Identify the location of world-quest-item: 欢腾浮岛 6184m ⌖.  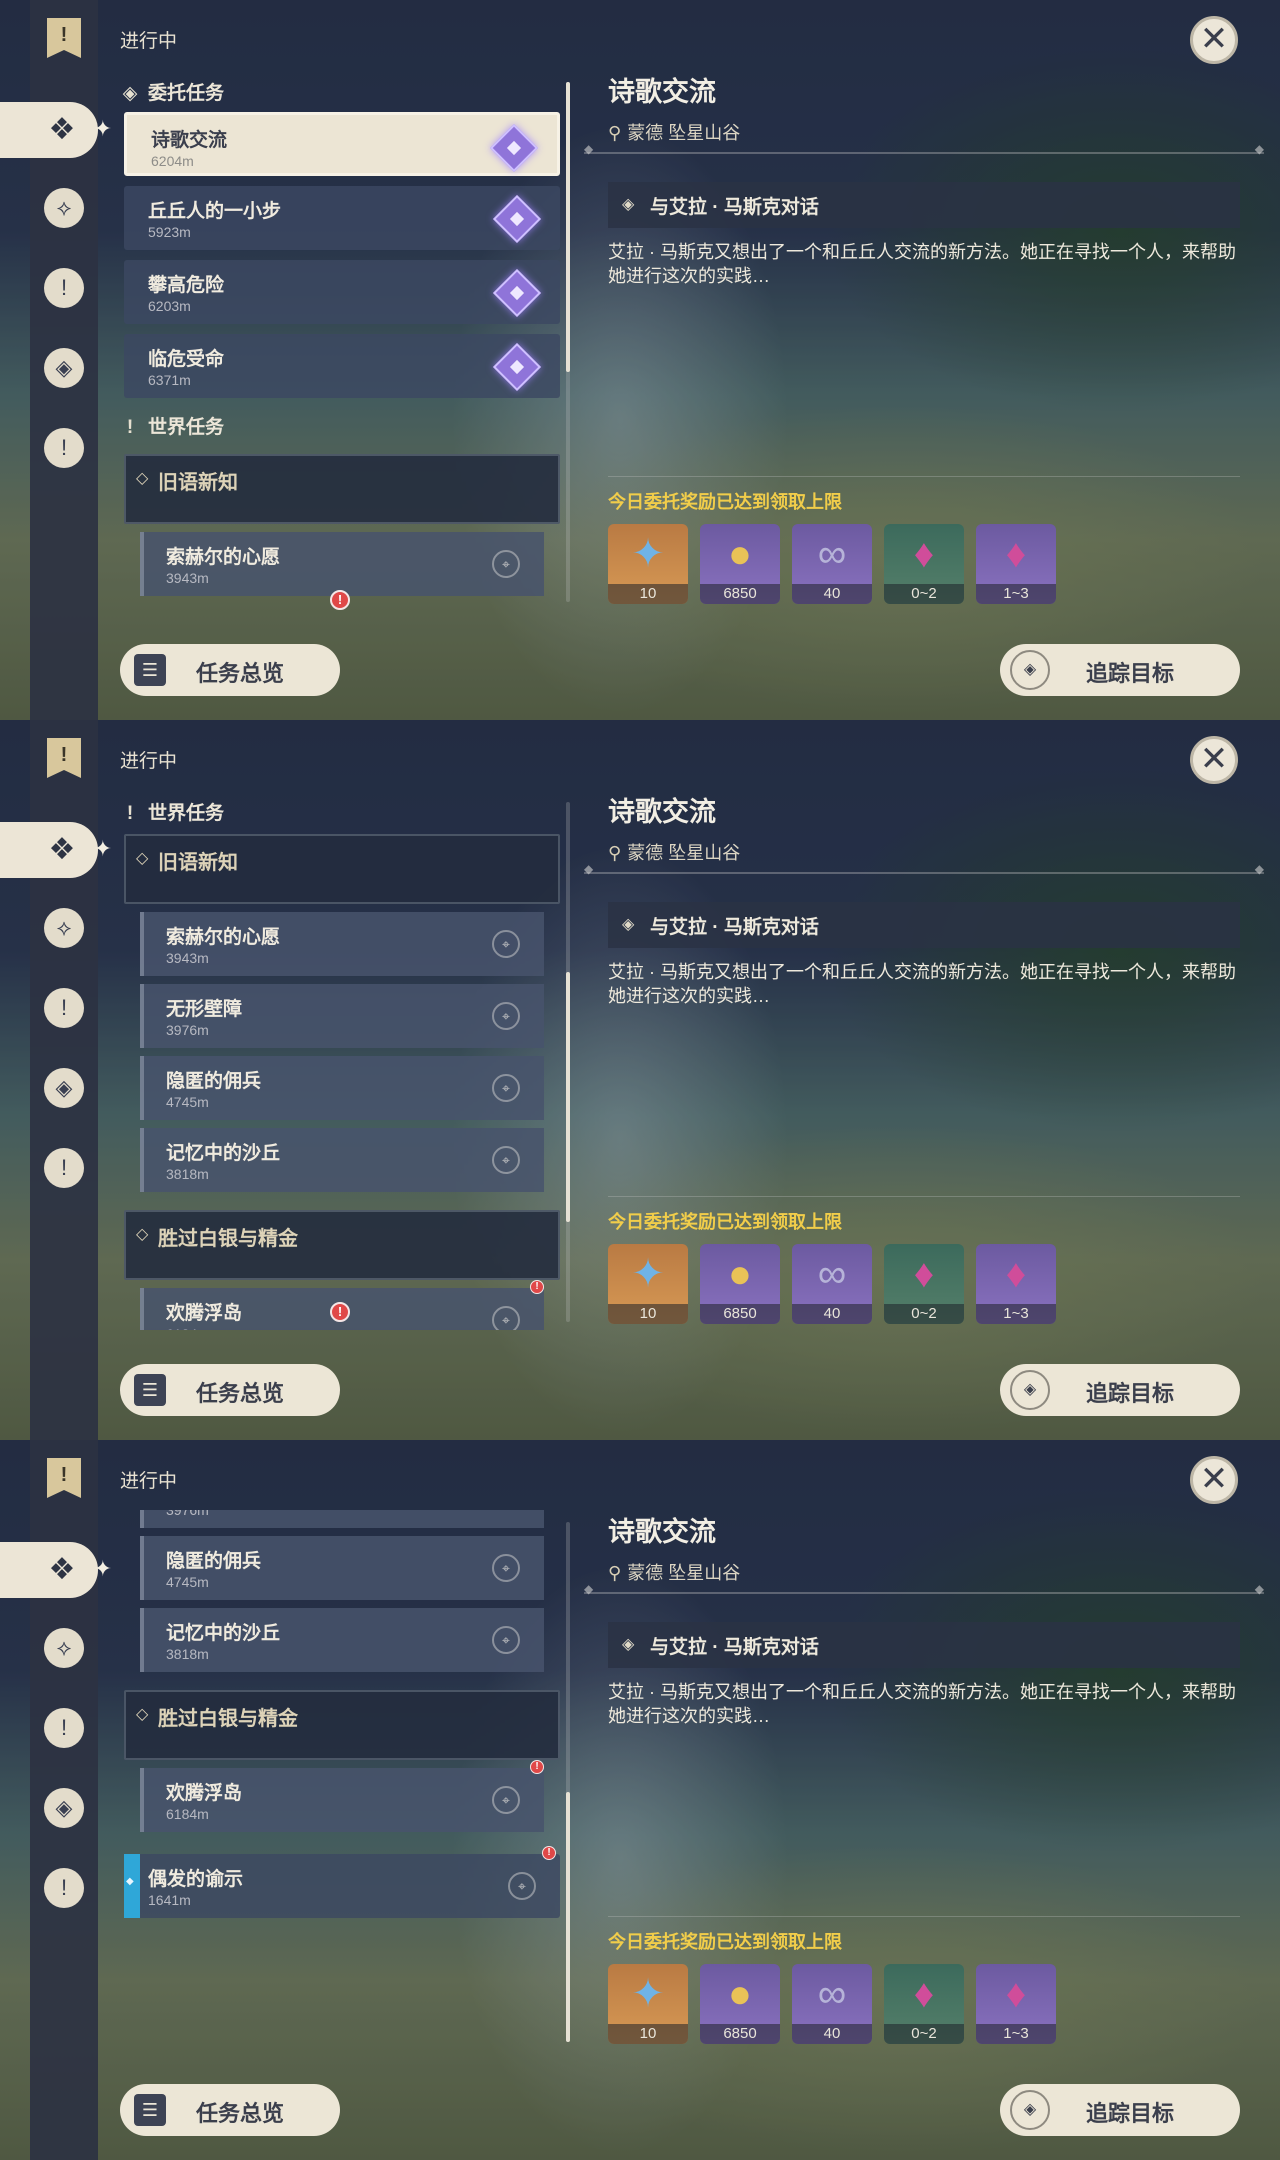
(342, 1800).